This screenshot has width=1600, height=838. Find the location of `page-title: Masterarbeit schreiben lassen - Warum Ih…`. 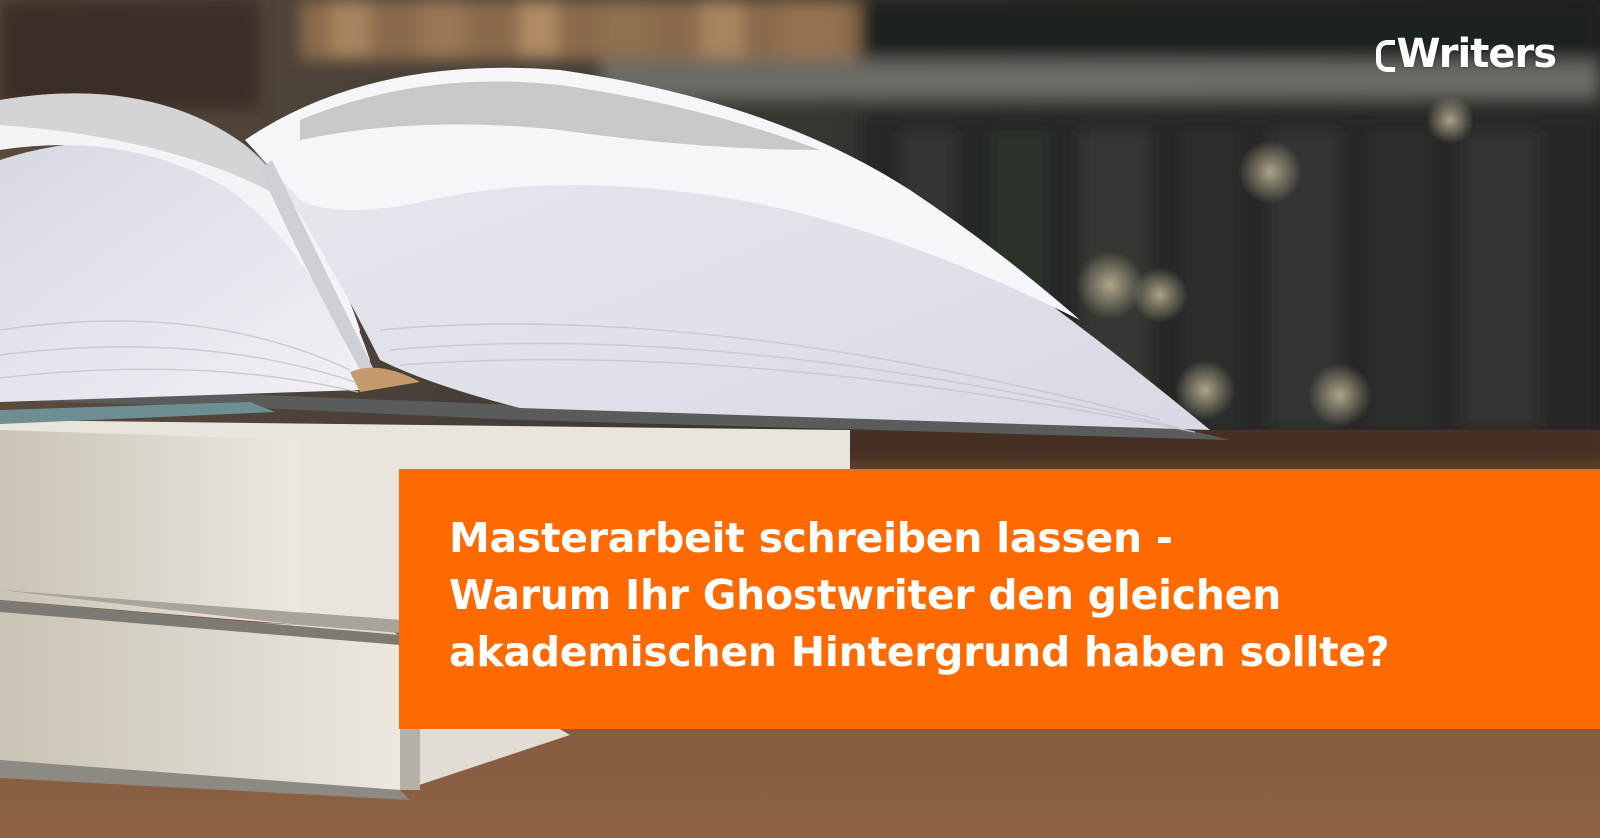

page-title: Masterarbeit schreiben lassen - Warum Ih… is located at coordinates (1009, 595).